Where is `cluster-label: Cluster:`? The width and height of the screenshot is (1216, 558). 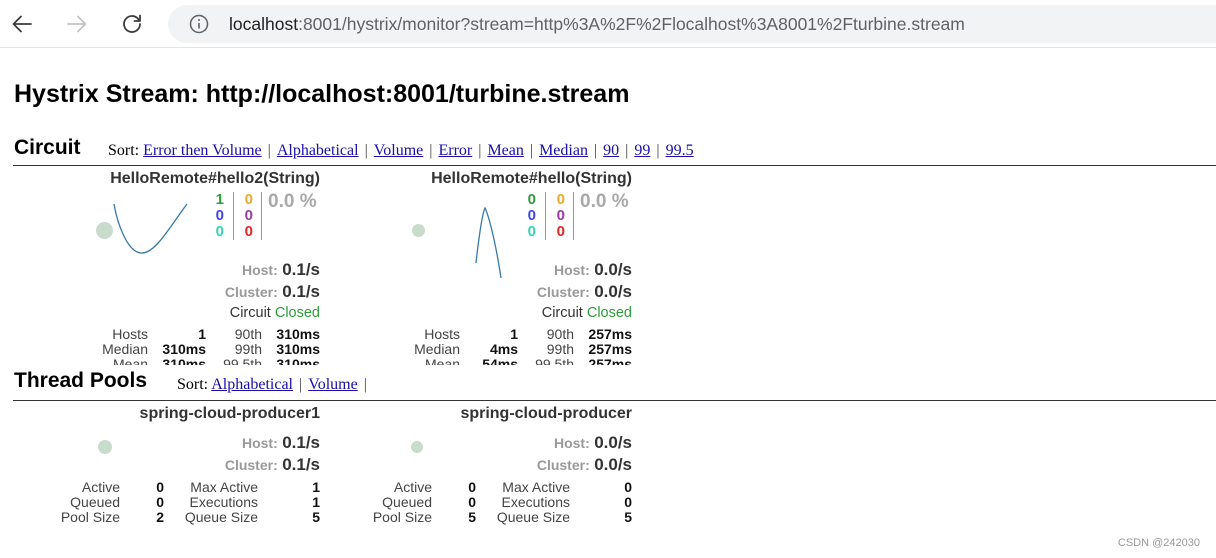 cluster-label: Cluster: is located at coordinates (251, 465).